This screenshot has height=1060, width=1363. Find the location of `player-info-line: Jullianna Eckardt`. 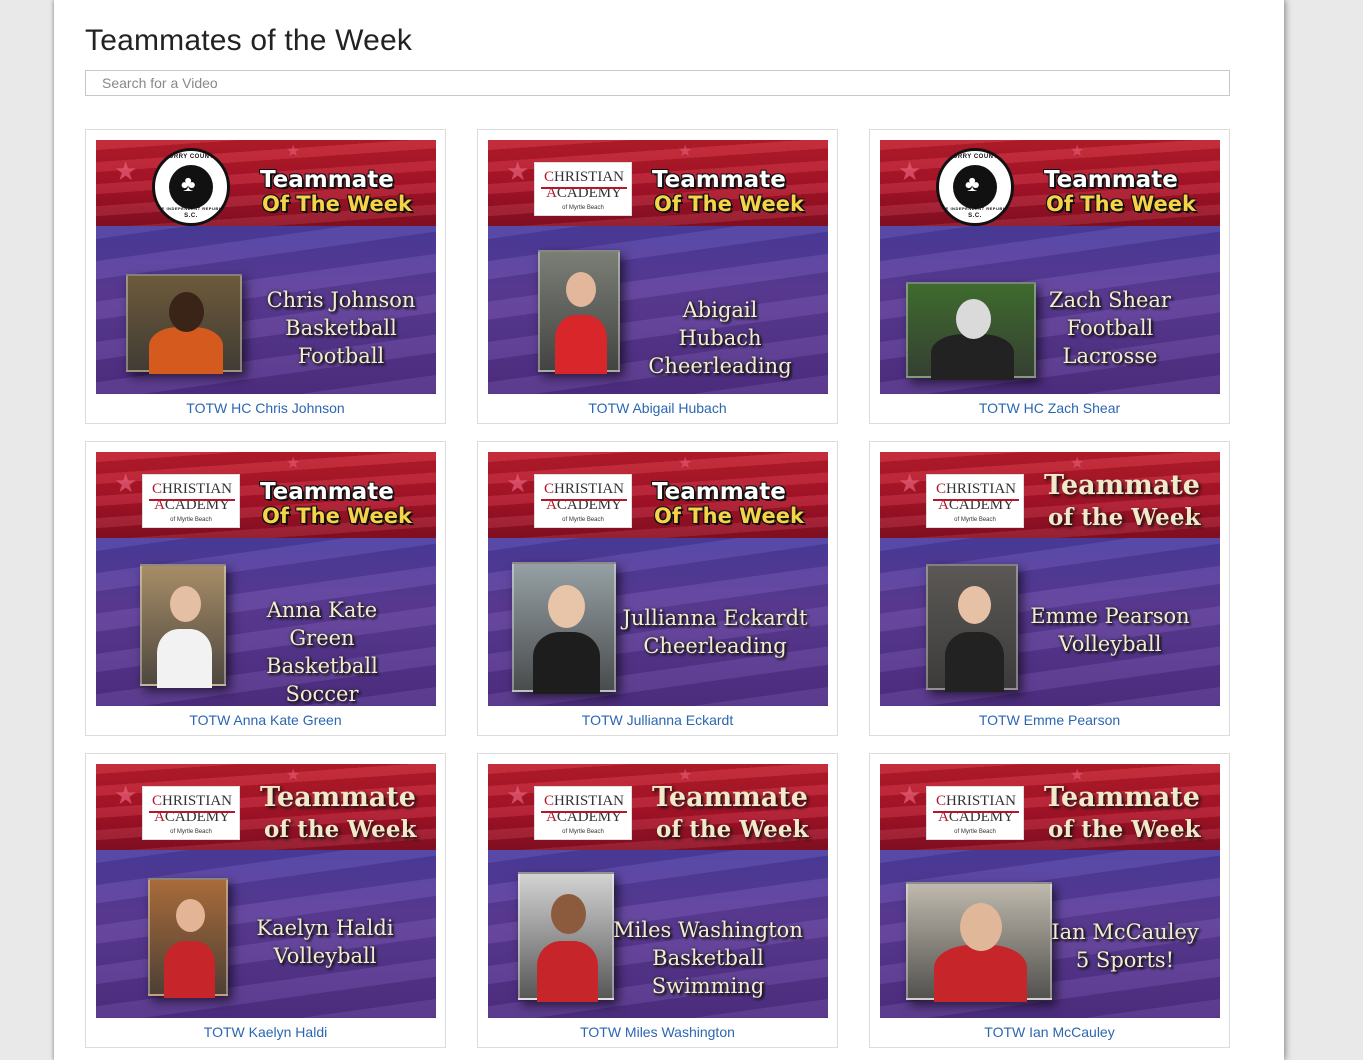

player-info-line: Jullianna Eckardt is located at coordinates (715, 618).